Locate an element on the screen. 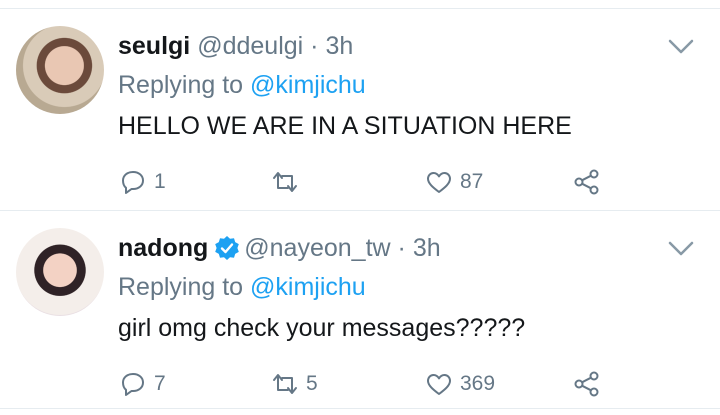 The image size is (720, 415). top-divider is located at coordinates (360, 4).